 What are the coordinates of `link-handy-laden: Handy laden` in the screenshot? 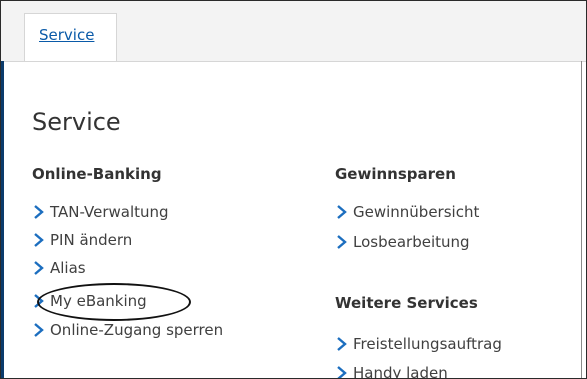 It's located at (391, 371).